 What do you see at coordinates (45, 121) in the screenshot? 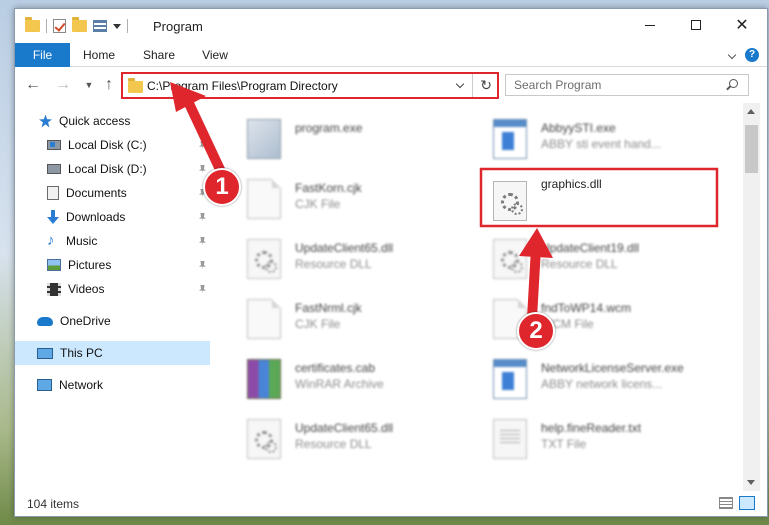
I see `star-icon` at bounding box center [45, 121].